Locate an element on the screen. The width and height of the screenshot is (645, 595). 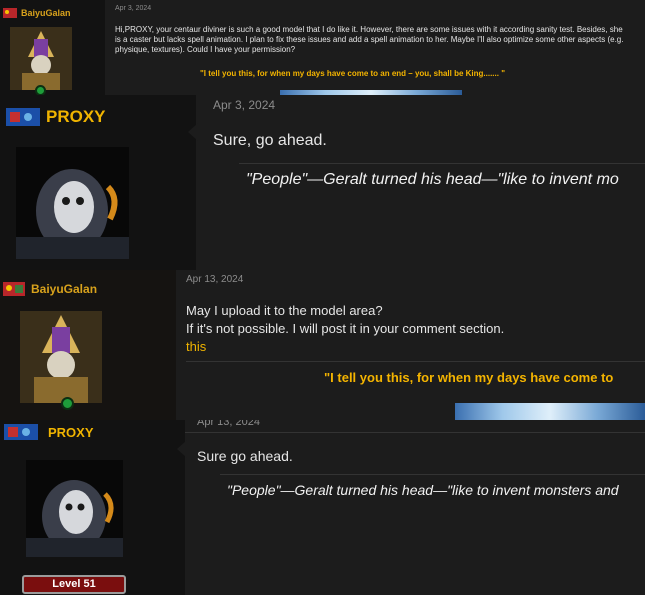
post-body-line-1: May I upload it to the model area? is located at coordinates (284, 310).